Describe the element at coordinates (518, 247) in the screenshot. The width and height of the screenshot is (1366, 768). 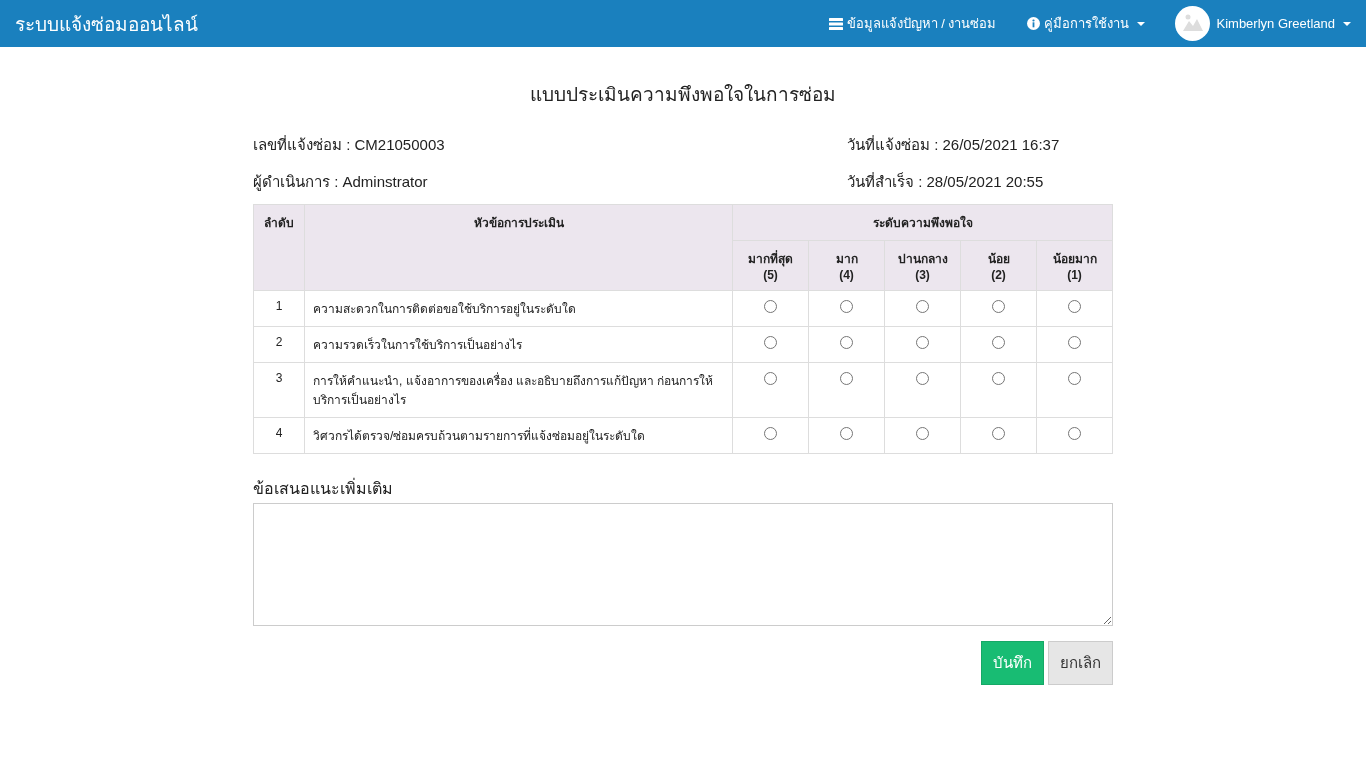
I see `column-header: หัวข้อการประเมิน` at that location.